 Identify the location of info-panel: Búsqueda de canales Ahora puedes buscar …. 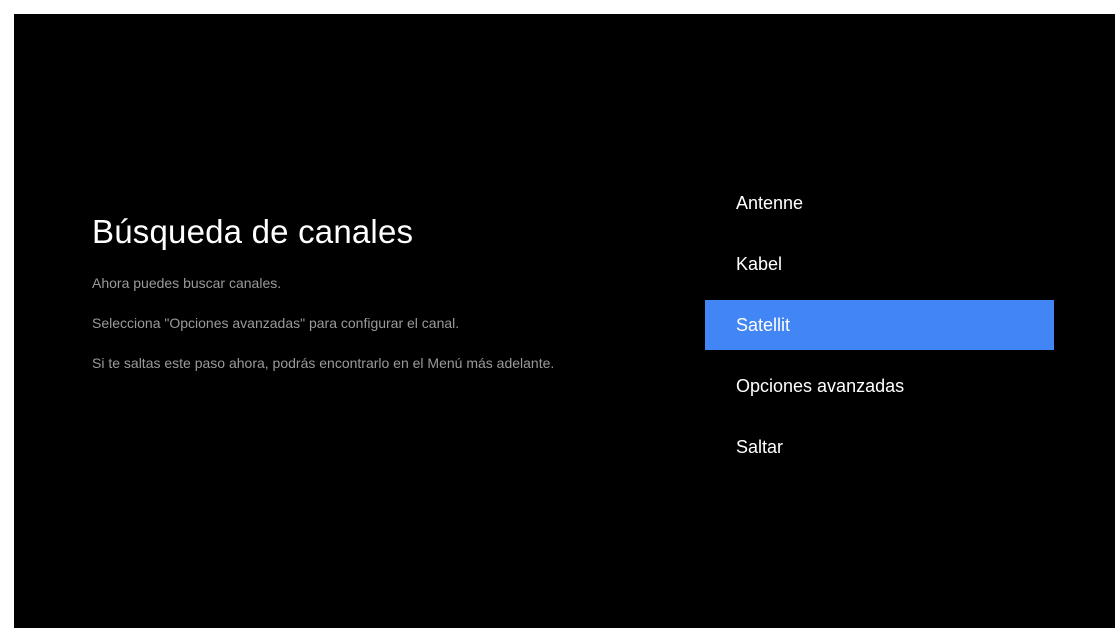
(372, 303).